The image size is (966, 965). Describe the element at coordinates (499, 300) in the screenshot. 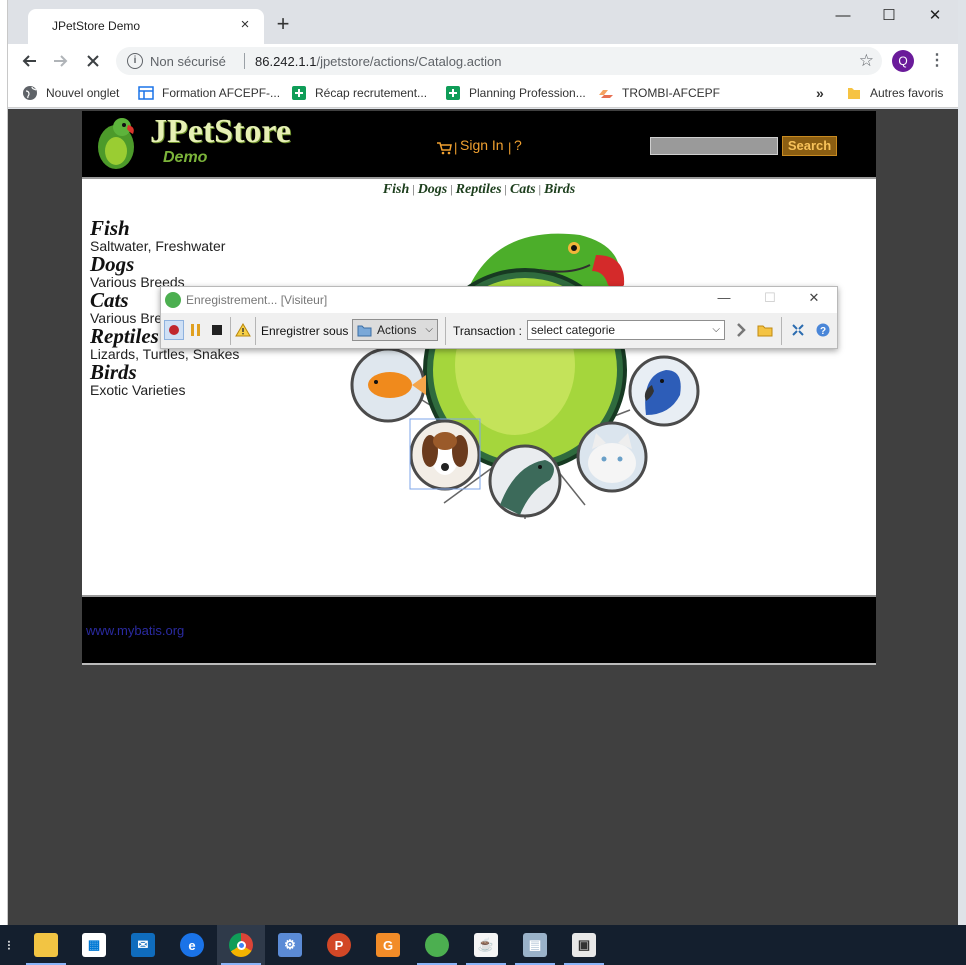

I see `recorder-titlebar: Enregistrement... [Visiteur] — ☐ ✕` at that location.